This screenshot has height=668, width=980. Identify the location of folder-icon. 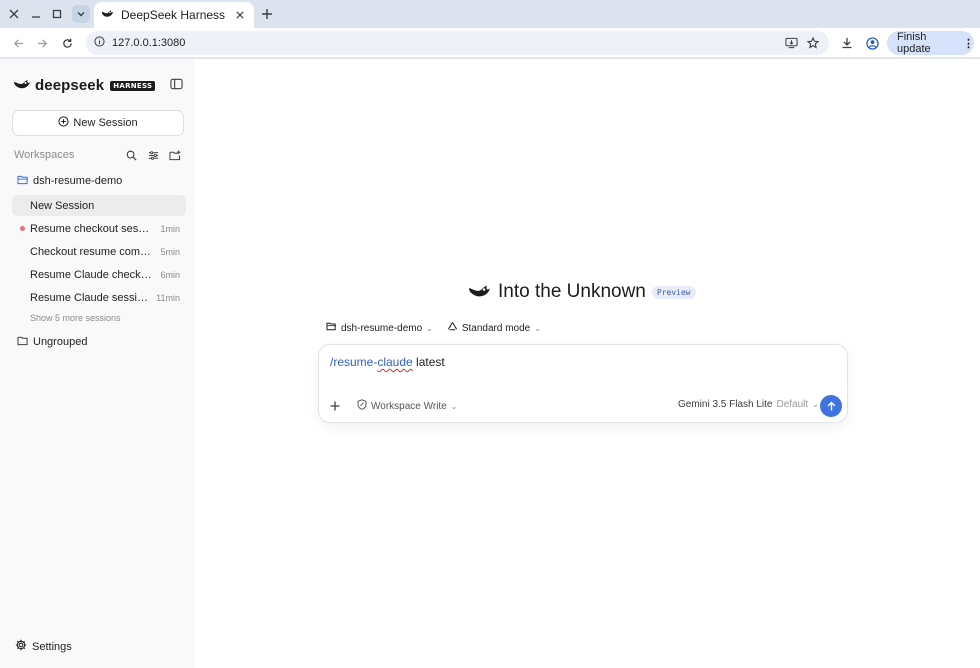
(23, 342).